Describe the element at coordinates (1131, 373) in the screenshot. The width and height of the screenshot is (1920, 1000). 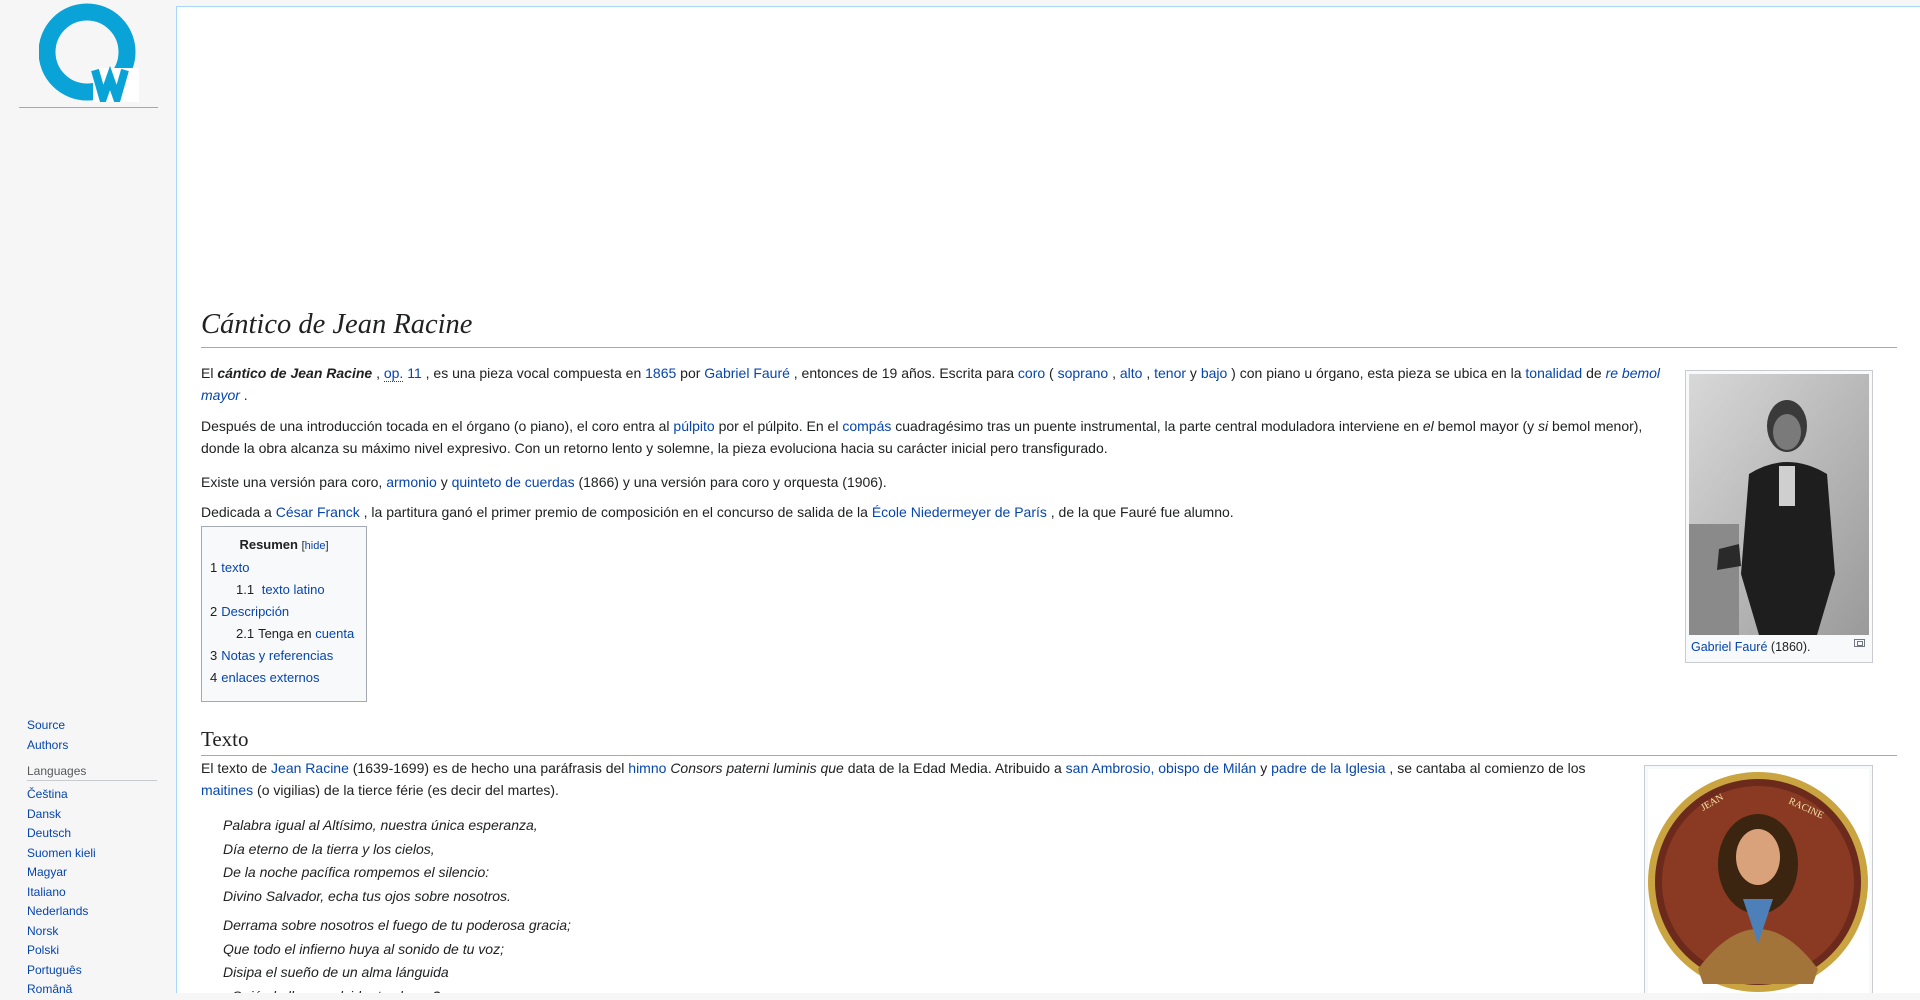
I see `alto-link: alto` at that location.